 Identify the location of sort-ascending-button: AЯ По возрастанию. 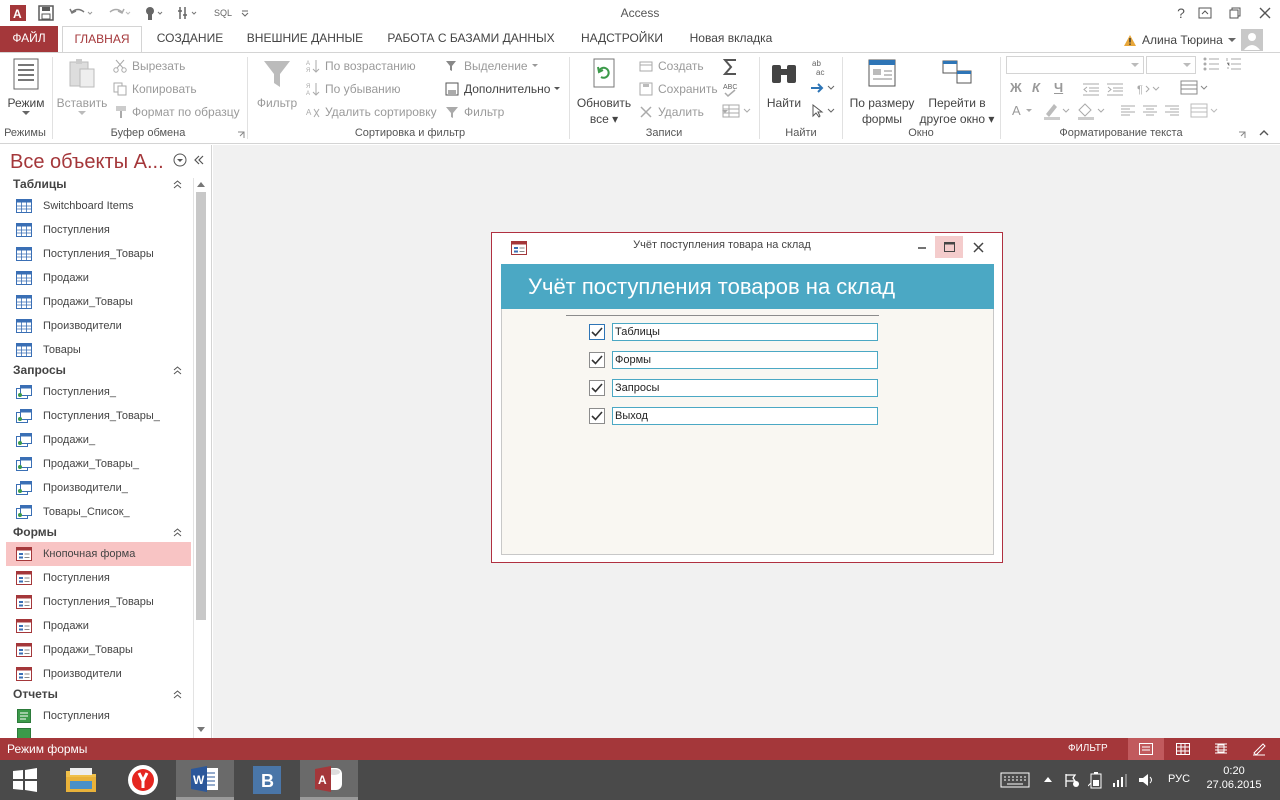
(360, 66).